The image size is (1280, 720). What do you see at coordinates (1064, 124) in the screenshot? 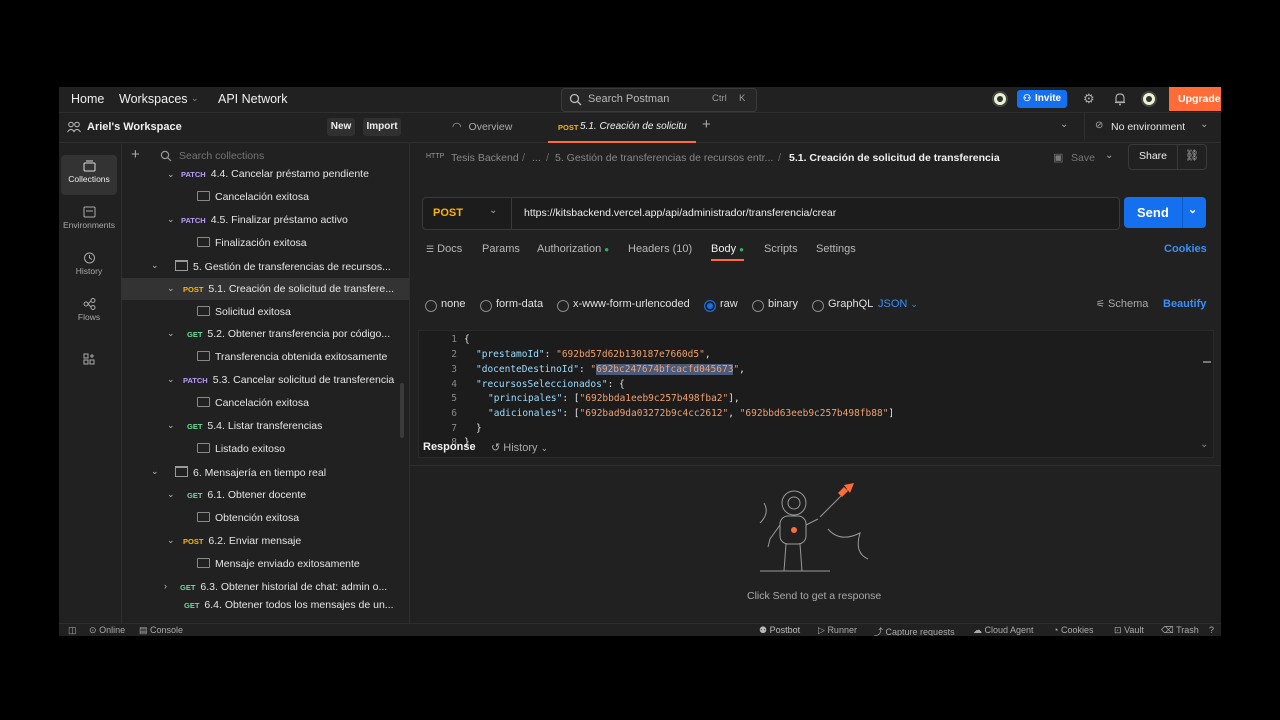
I see `tabs-menu-chevron-icon: ⌄` at bounding box center [1064, 124].